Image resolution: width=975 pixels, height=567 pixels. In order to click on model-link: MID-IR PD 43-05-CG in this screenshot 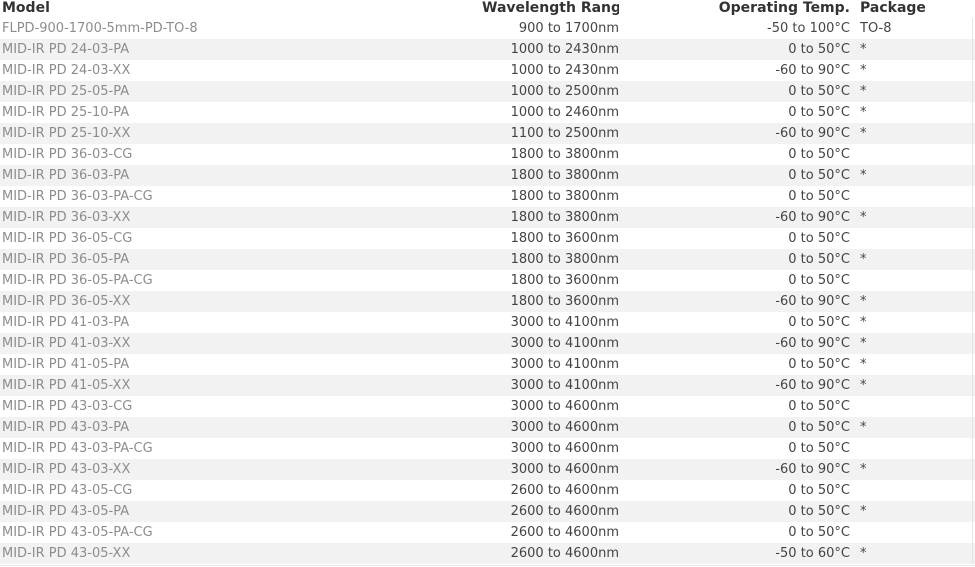, I will do `click(241, 490)`.